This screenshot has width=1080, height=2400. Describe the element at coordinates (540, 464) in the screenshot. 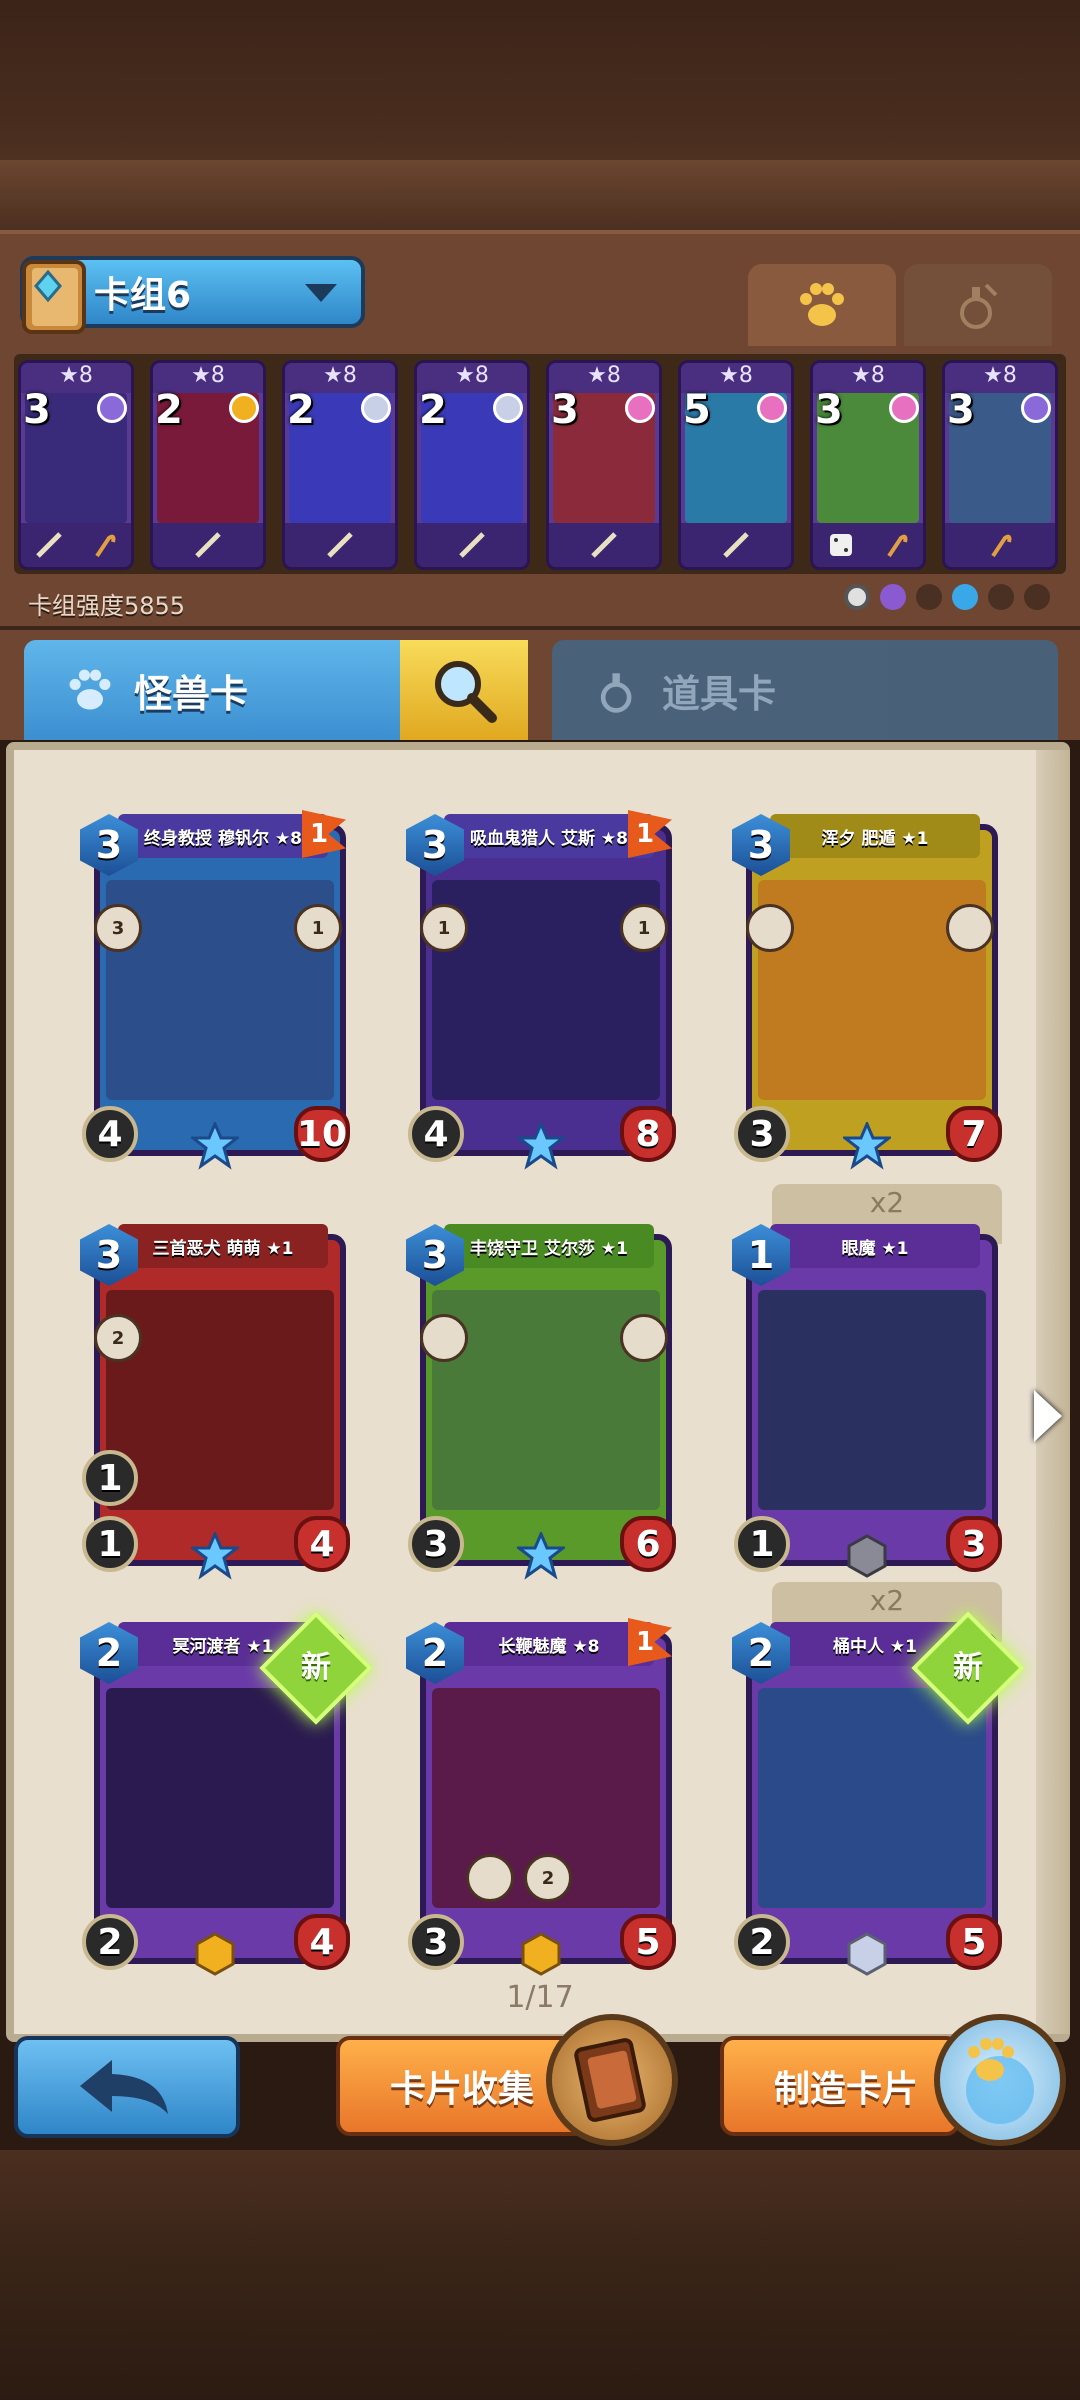

I see `deck-card-strip: ★8 3 ★8 2 ★8 2 ★8 2 ★8 3 ★8 5 ★8 3 ★8 3` at that location.